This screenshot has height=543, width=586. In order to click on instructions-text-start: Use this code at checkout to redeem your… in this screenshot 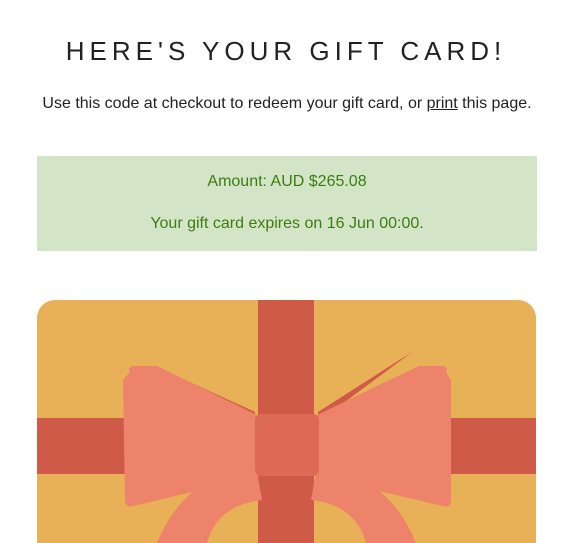, I will do `click(234, 103)`.